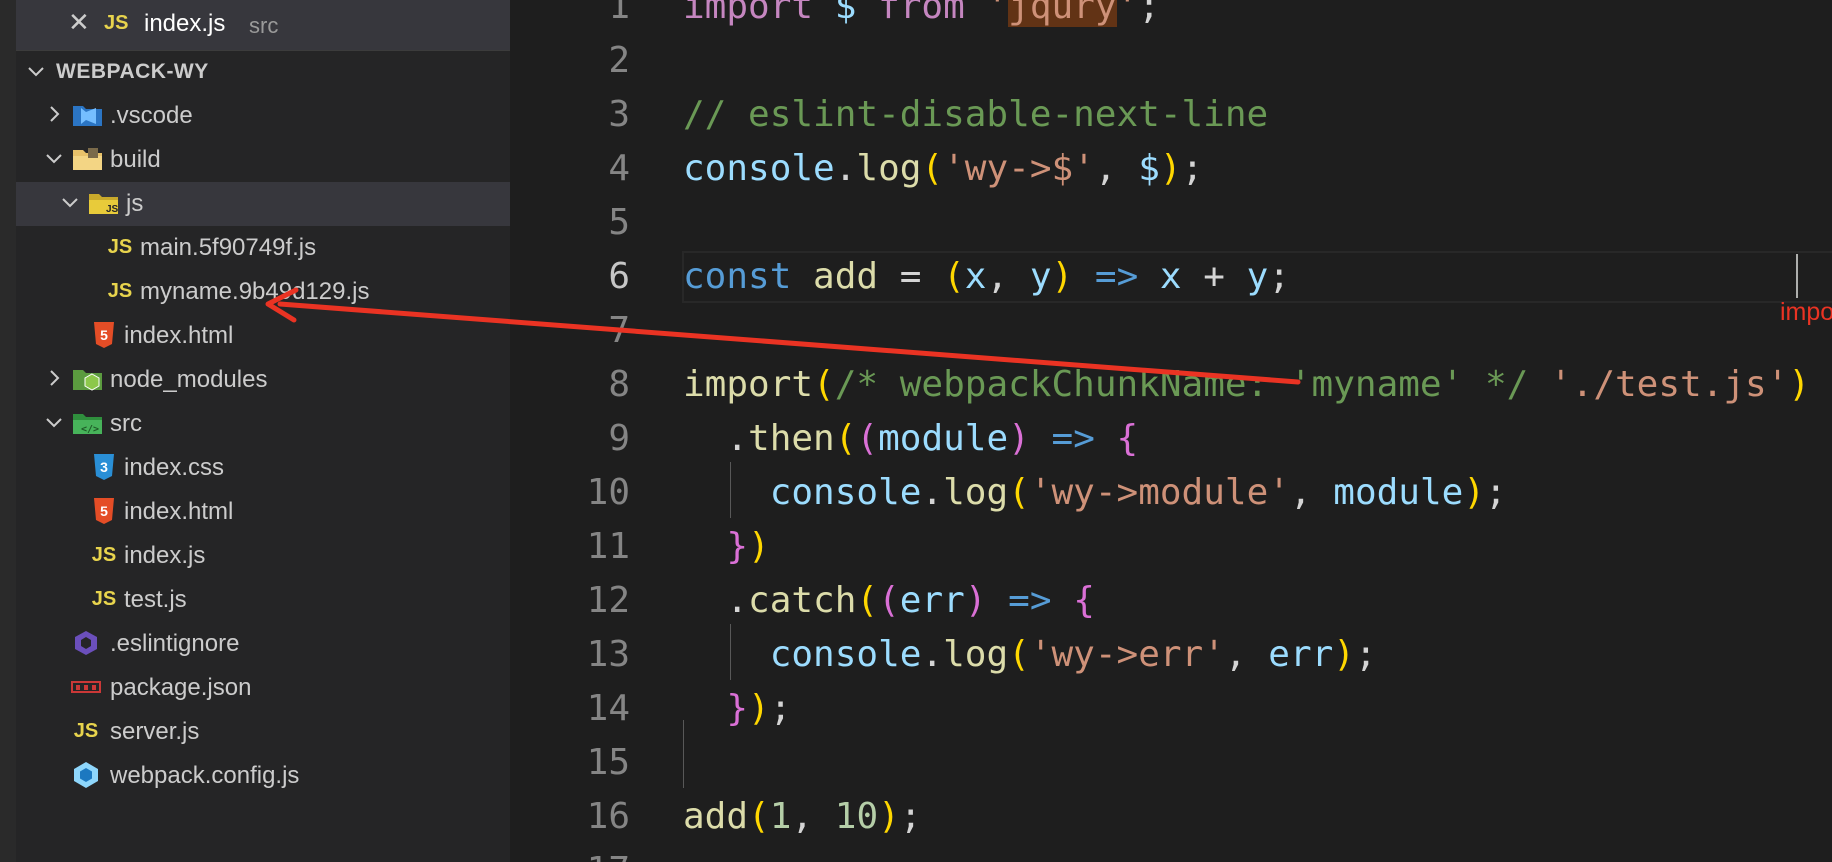 This screenshot has height=862, width=1832. What do you see at coordinates (813, 816) in the screenshot?
I see `code-token: ,` at bounding box center [813, 816].